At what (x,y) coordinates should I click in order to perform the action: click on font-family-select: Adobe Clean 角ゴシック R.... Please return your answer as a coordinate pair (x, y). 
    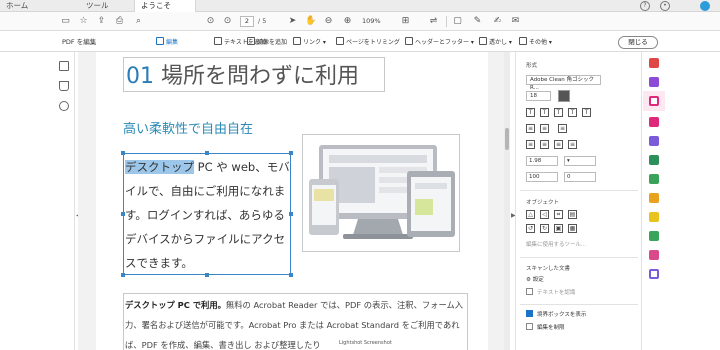
    Looking at the image, I should click on (563, 83).